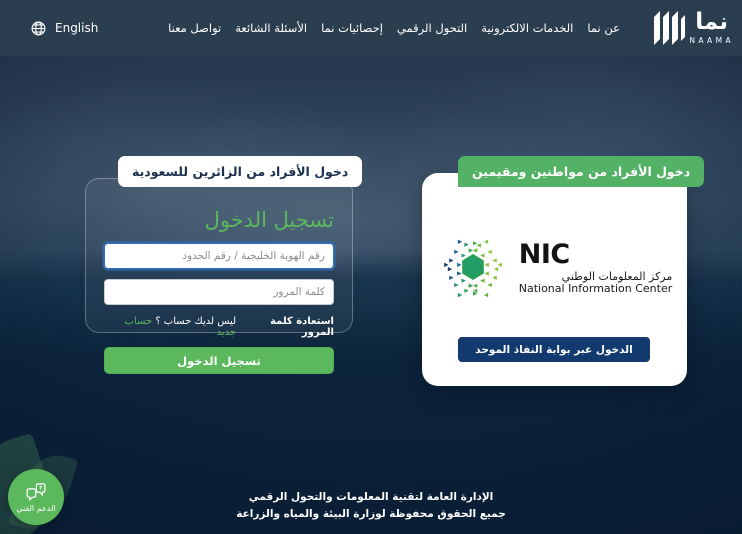 The height and width of the screenshot is (534, 742). I want to click on nav-item-digital-transformation: التحول الرقمي, so click(432, 28).